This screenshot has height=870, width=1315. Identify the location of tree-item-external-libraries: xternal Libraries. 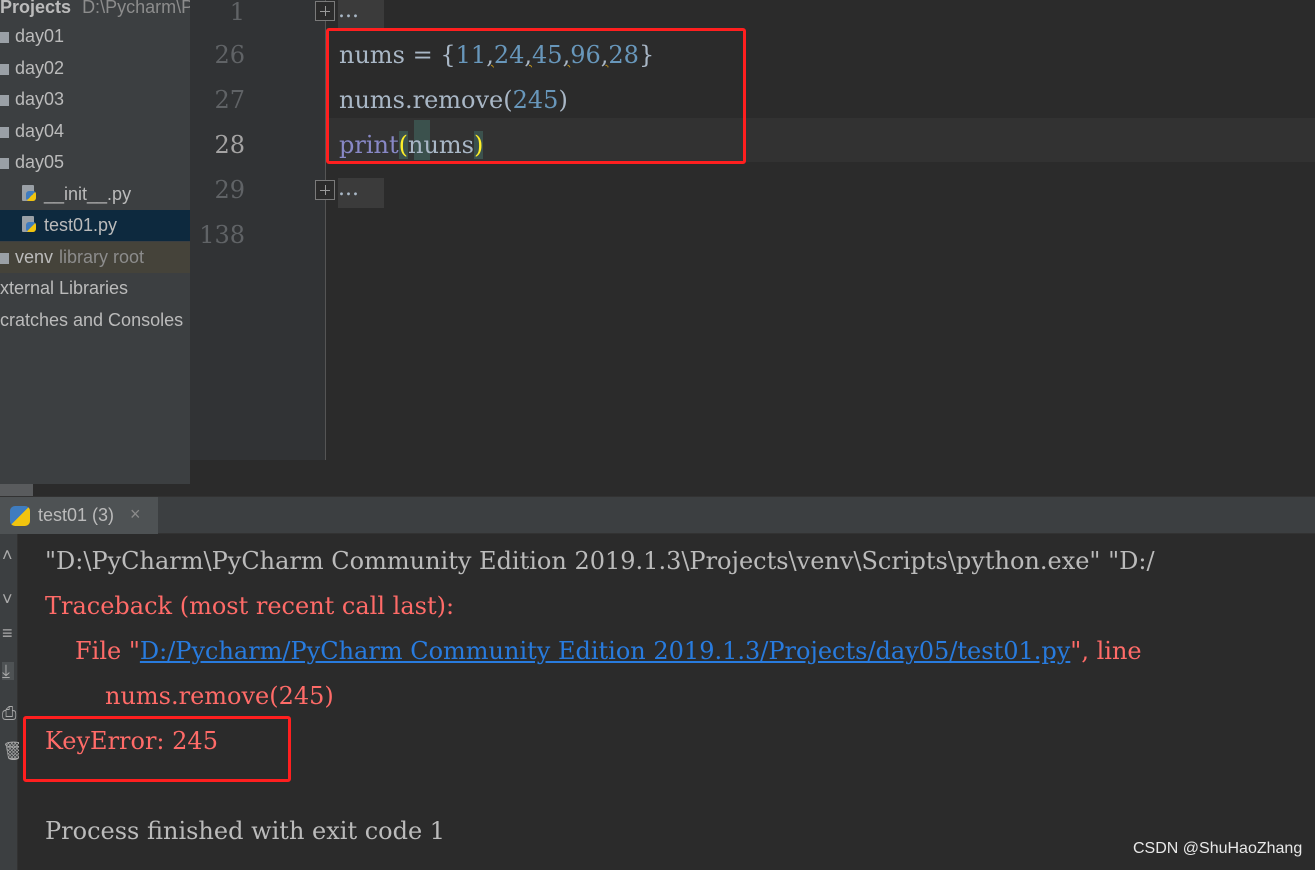
(95, 288).